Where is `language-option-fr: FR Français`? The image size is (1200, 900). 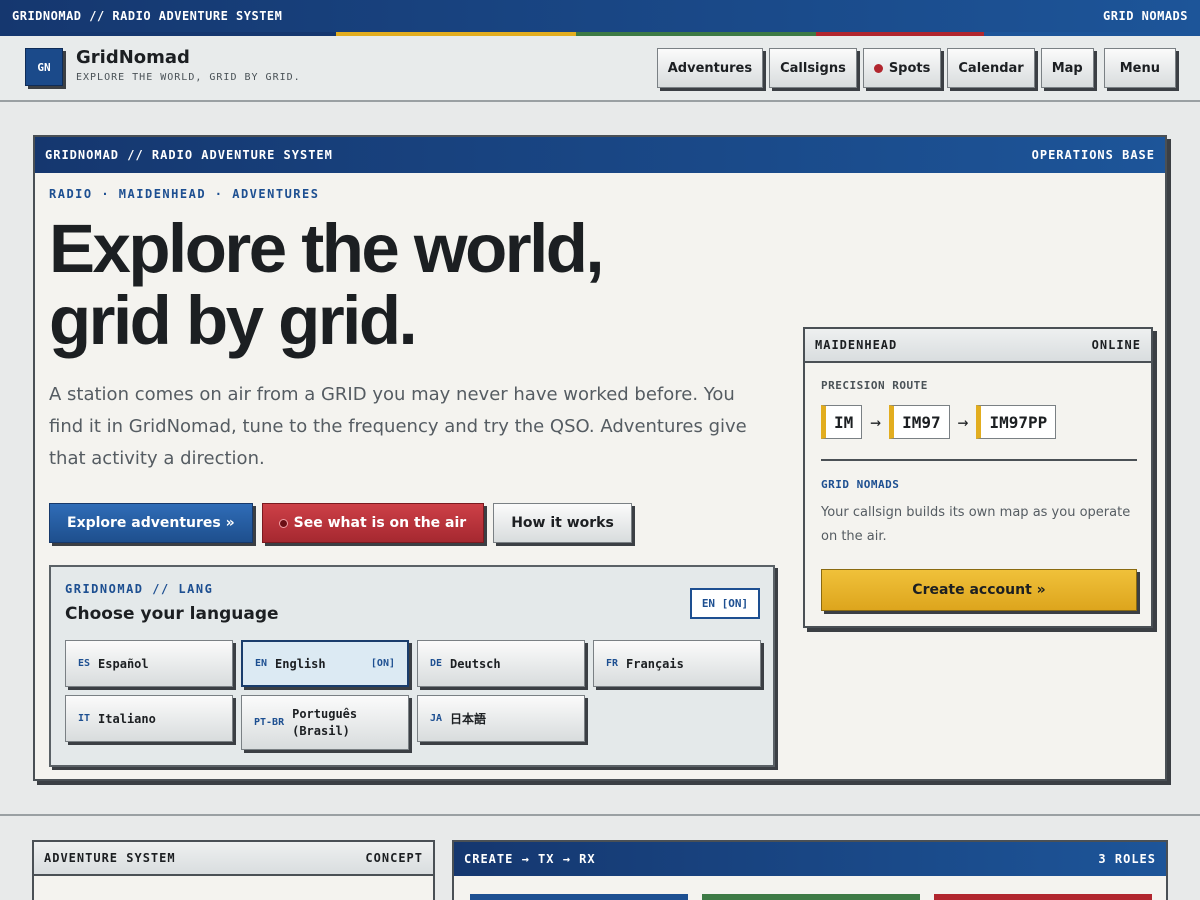 language-option-fr: FR Français is located at coordinates (677, 663).